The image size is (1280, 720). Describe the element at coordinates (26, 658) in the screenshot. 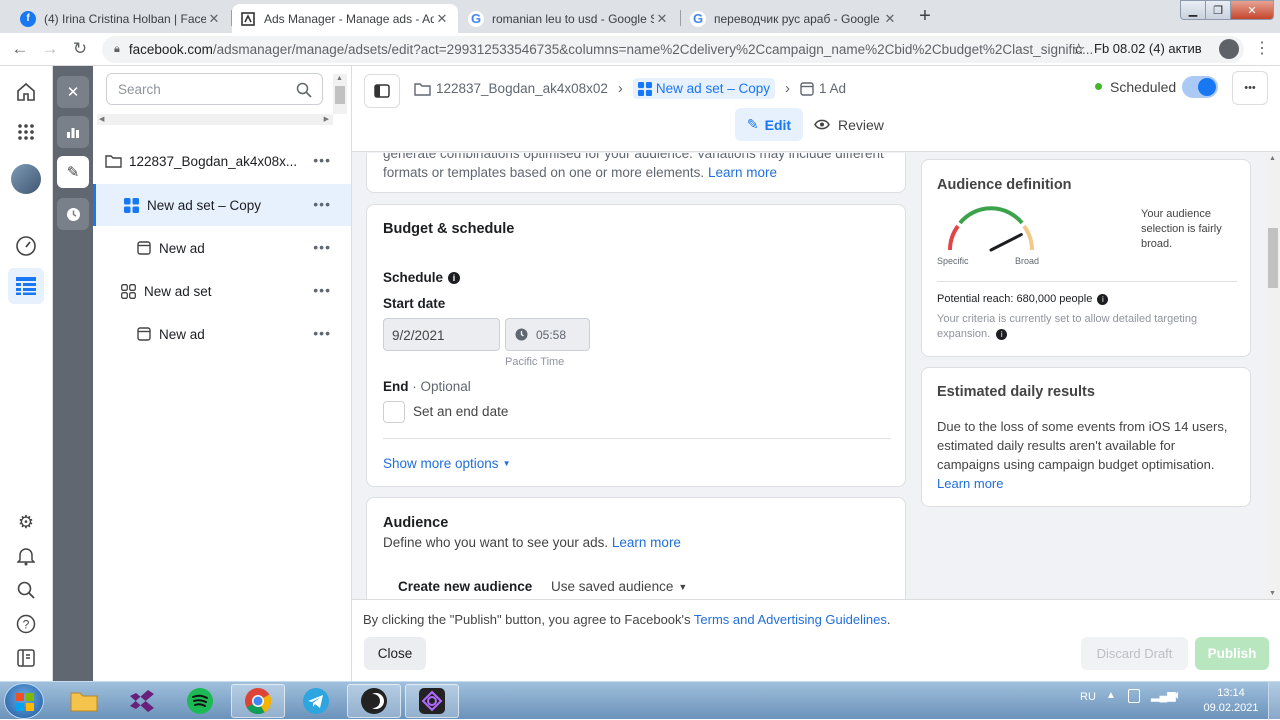

I see `report-problem-icon` at that location.